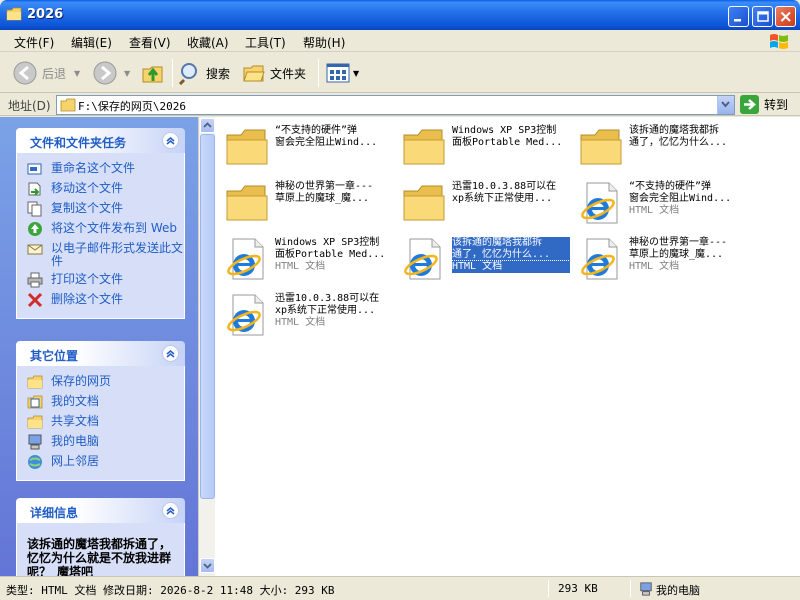  I want to click on task-publish-web: 将这个文件发布到 Web, so click(105, 229).